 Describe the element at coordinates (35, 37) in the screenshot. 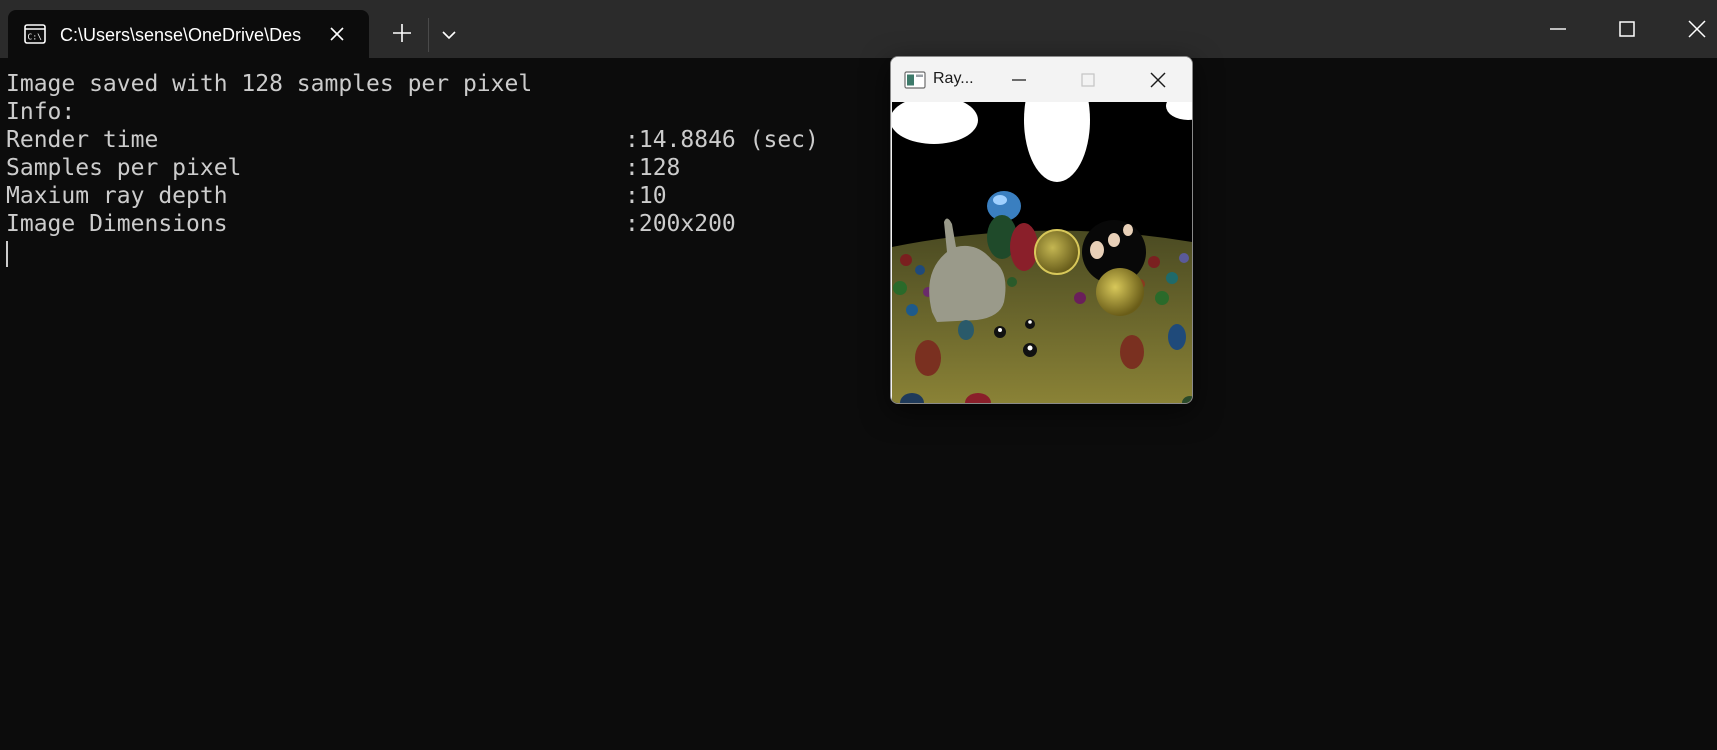

I see `svg-text: C:\` at that location.